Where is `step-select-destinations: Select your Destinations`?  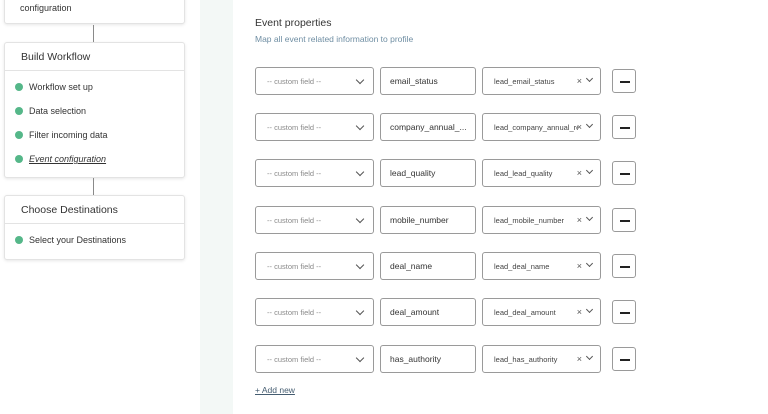 step-select-destinations: Select your Destinations is located at coordinates (94, 240).